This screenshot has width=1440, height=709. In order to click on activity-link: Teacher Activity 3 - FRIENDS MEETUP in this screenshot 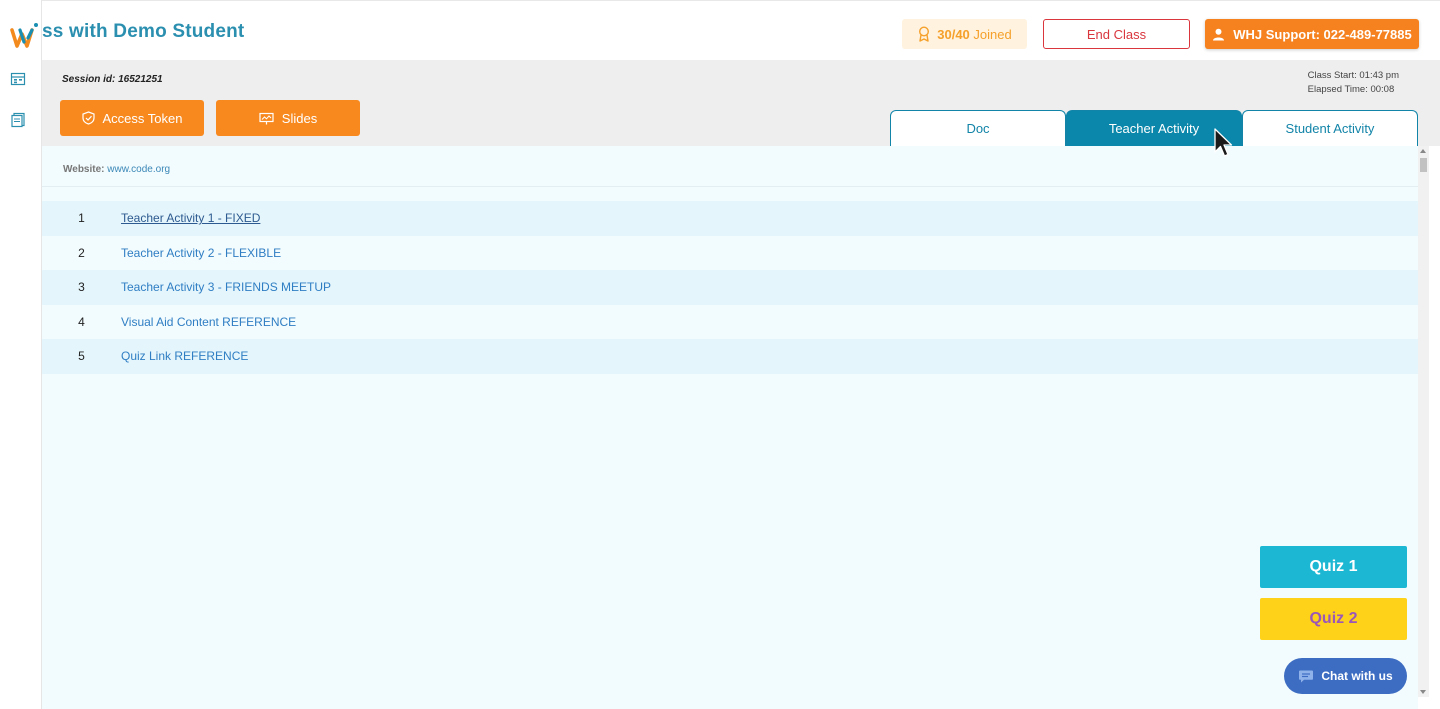, I will do `click(226, 287)`.